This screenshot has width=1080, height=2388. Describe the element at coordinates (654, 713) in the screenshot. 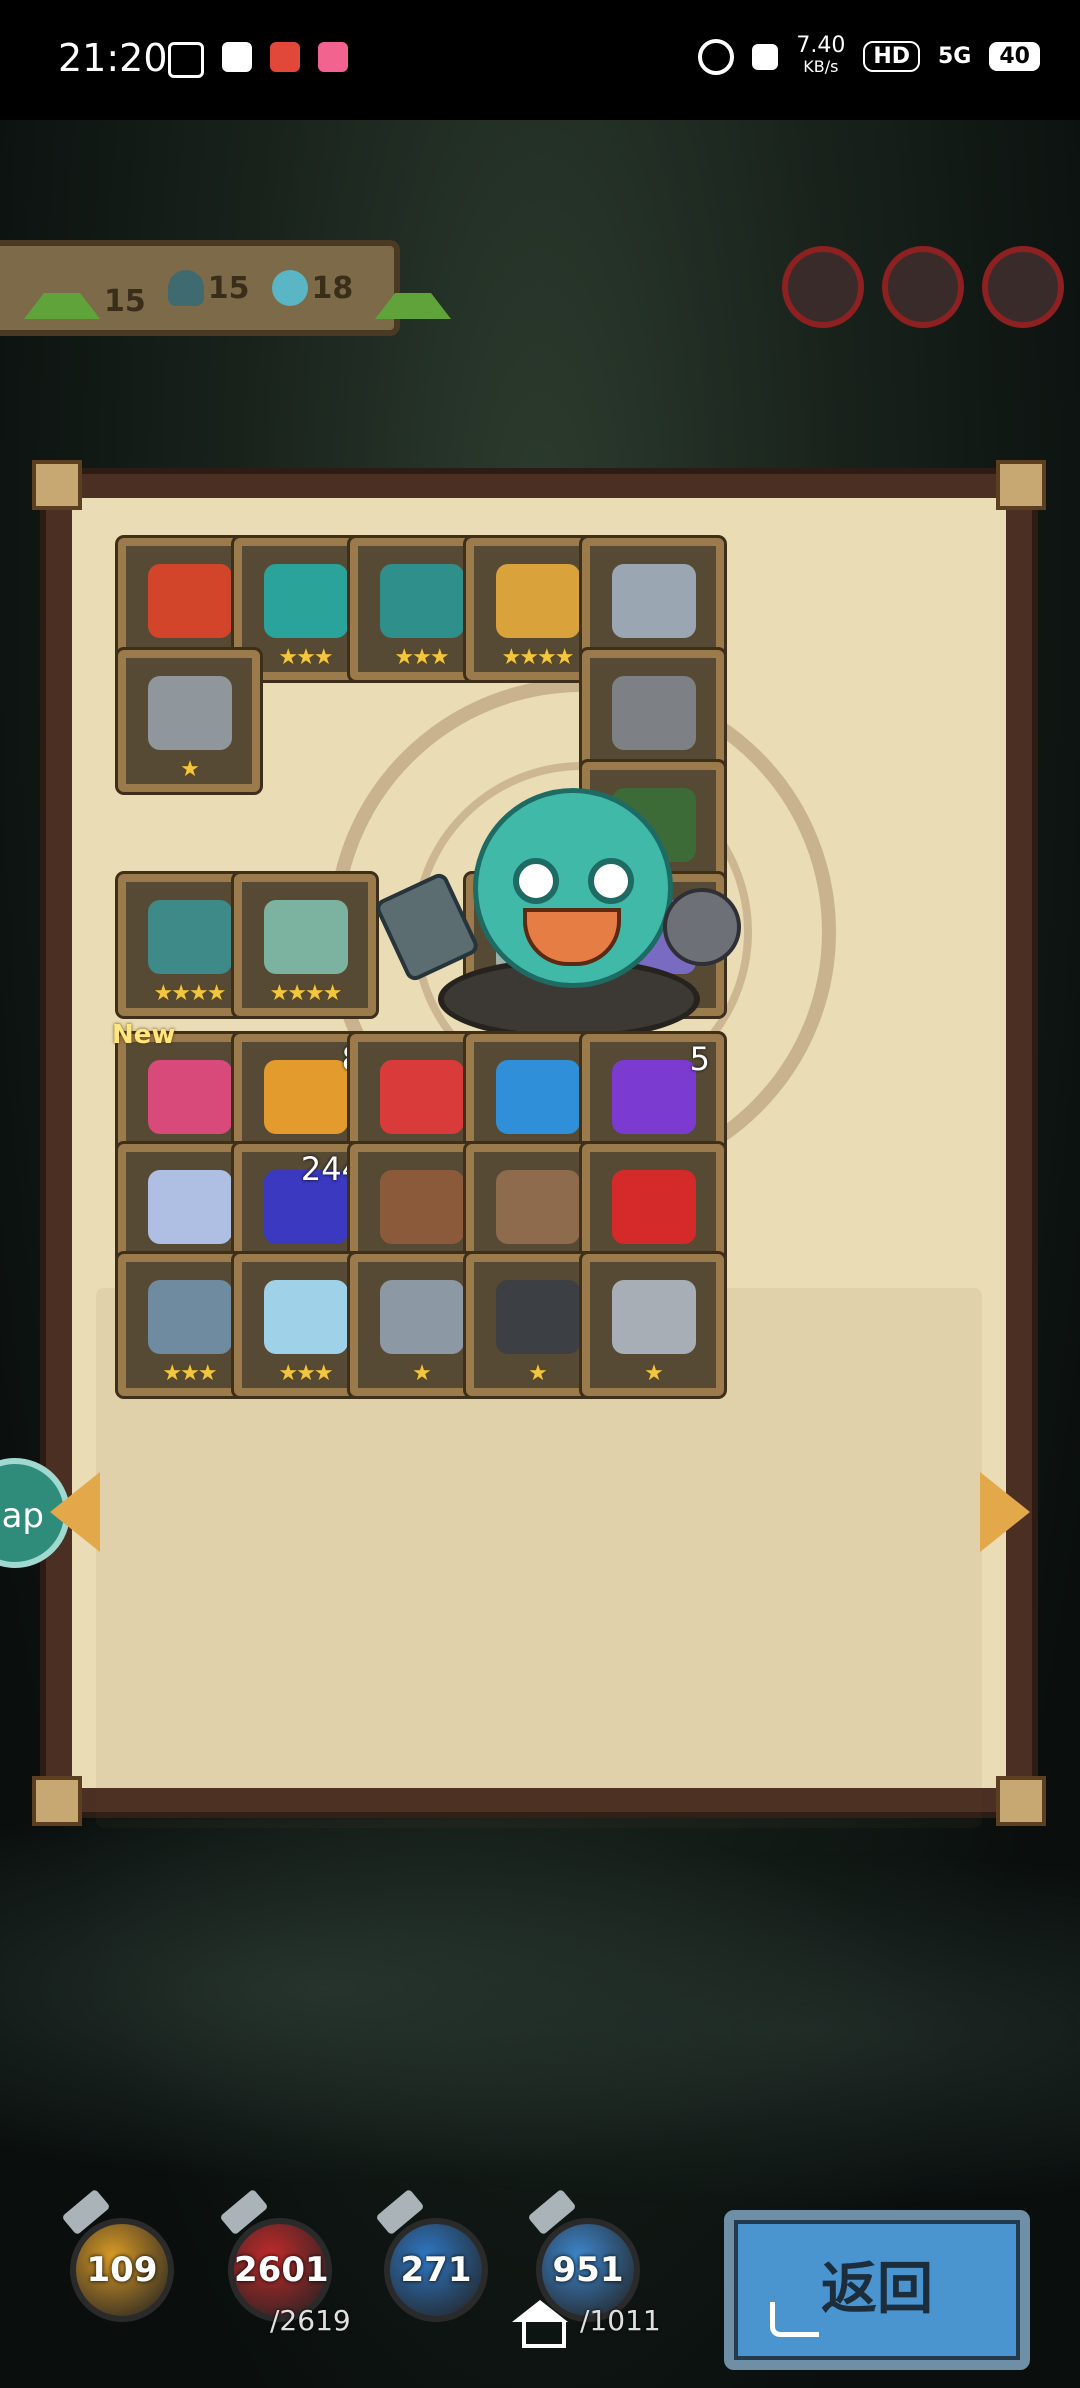

I see `skull-ring-icon` at that location.